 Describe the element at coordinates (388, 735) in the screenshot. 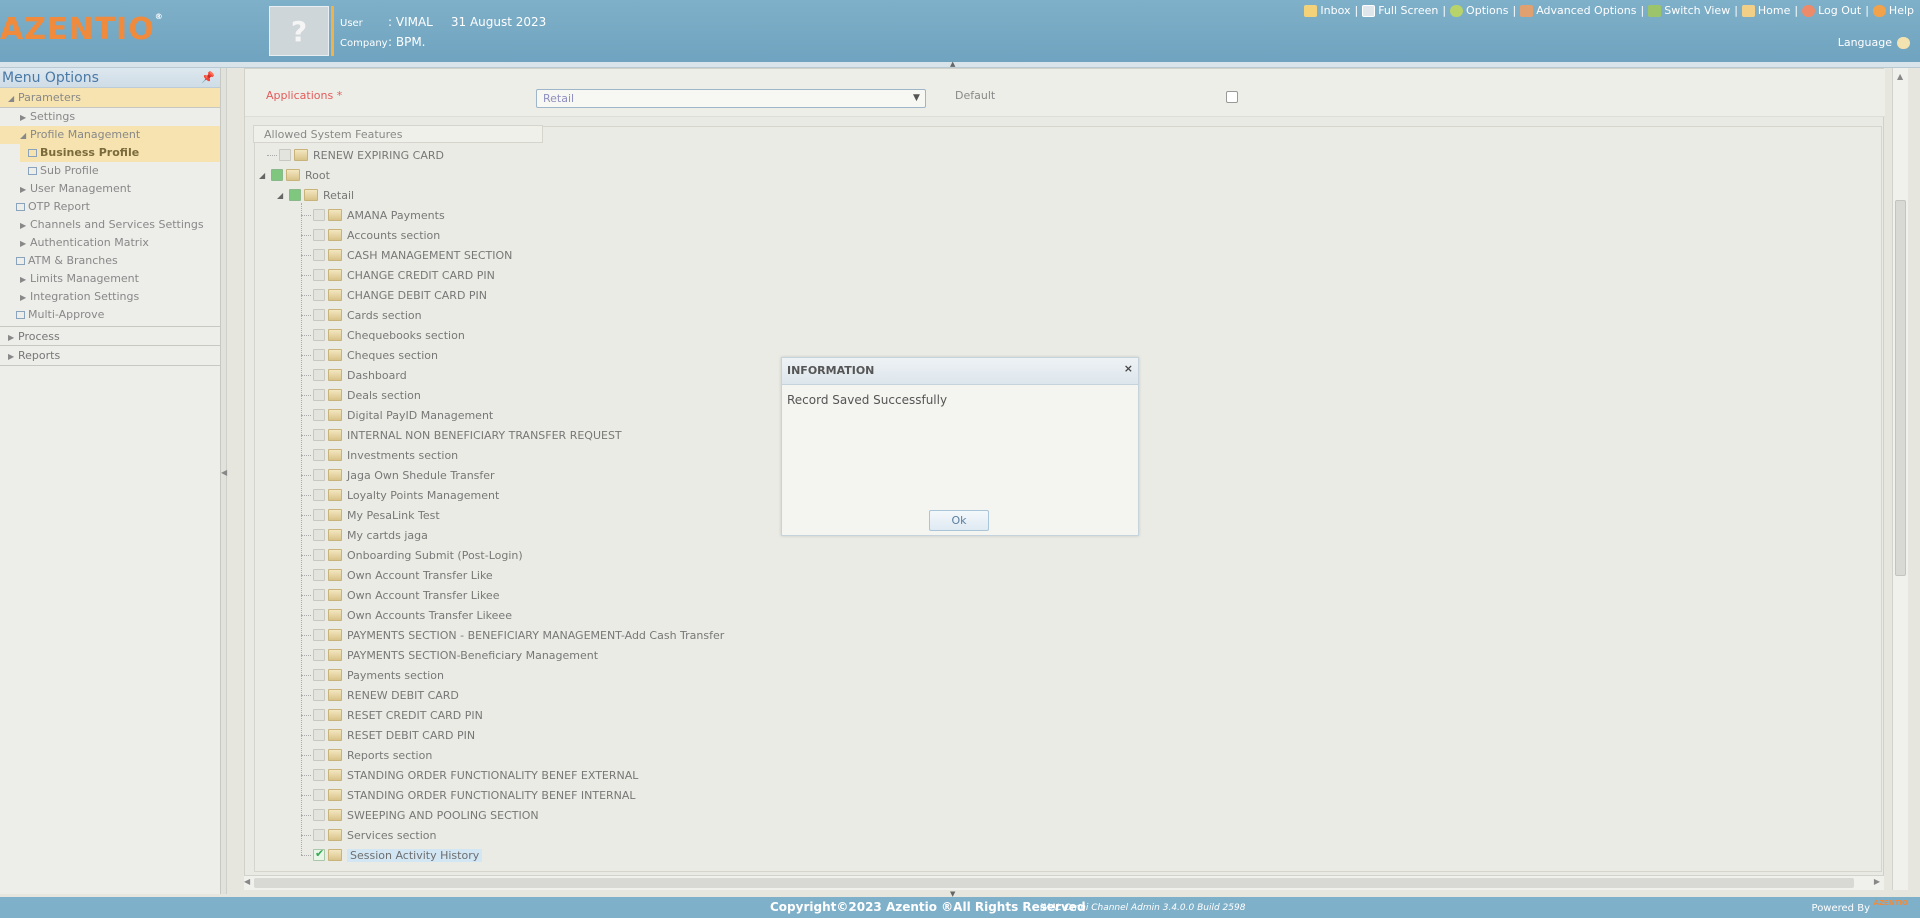

I see `tree-node-feature: RESET DEBIT CARD PIN` at that location.